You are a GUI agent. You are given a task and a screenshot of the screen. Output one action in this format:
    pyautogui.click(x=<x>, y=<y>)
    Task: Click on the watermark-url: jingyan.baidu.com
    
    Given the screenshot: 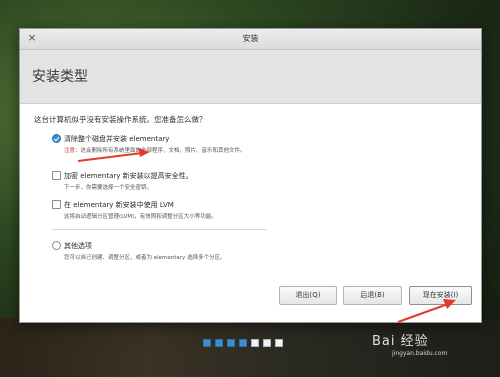 What is the action you would take?
    pyautogui.click(x=420, y=353)
    